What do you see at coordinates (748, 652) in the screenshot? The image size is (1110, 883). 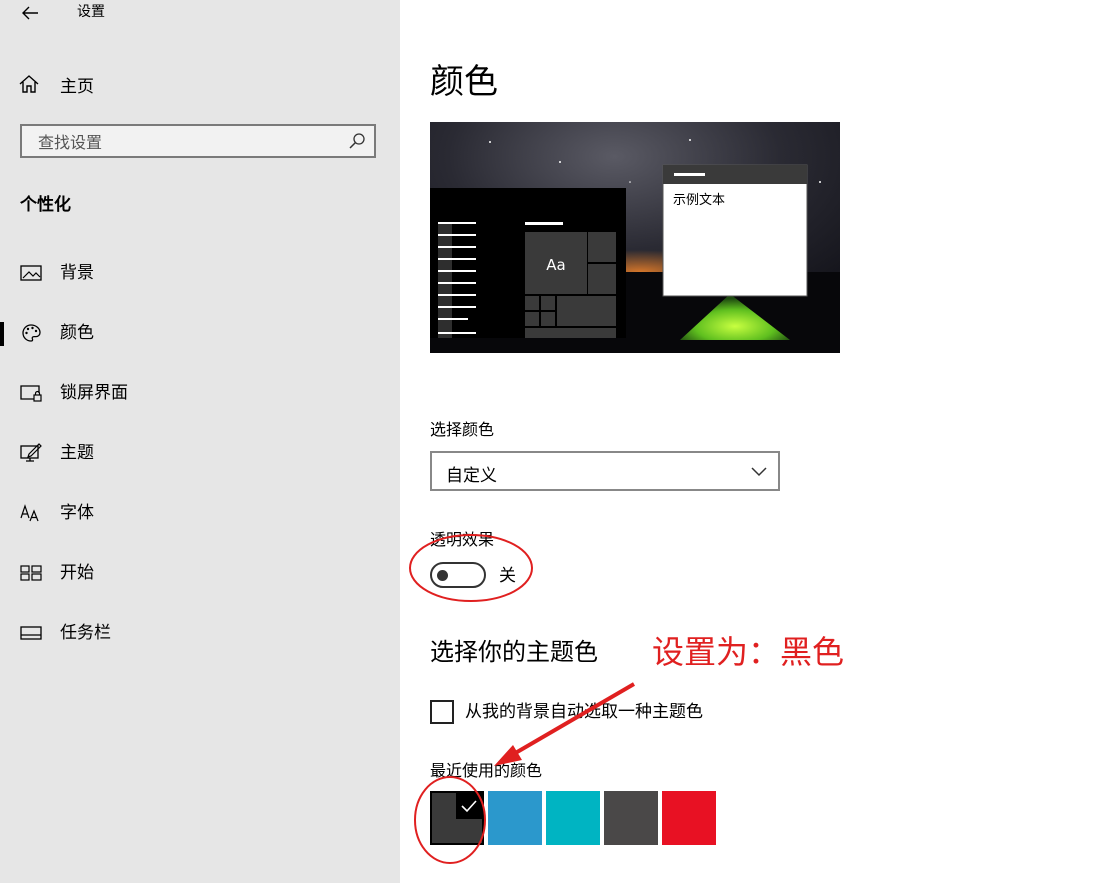 I see `annotation-text: 设置为：黑色` at bounding box center [748, 652].